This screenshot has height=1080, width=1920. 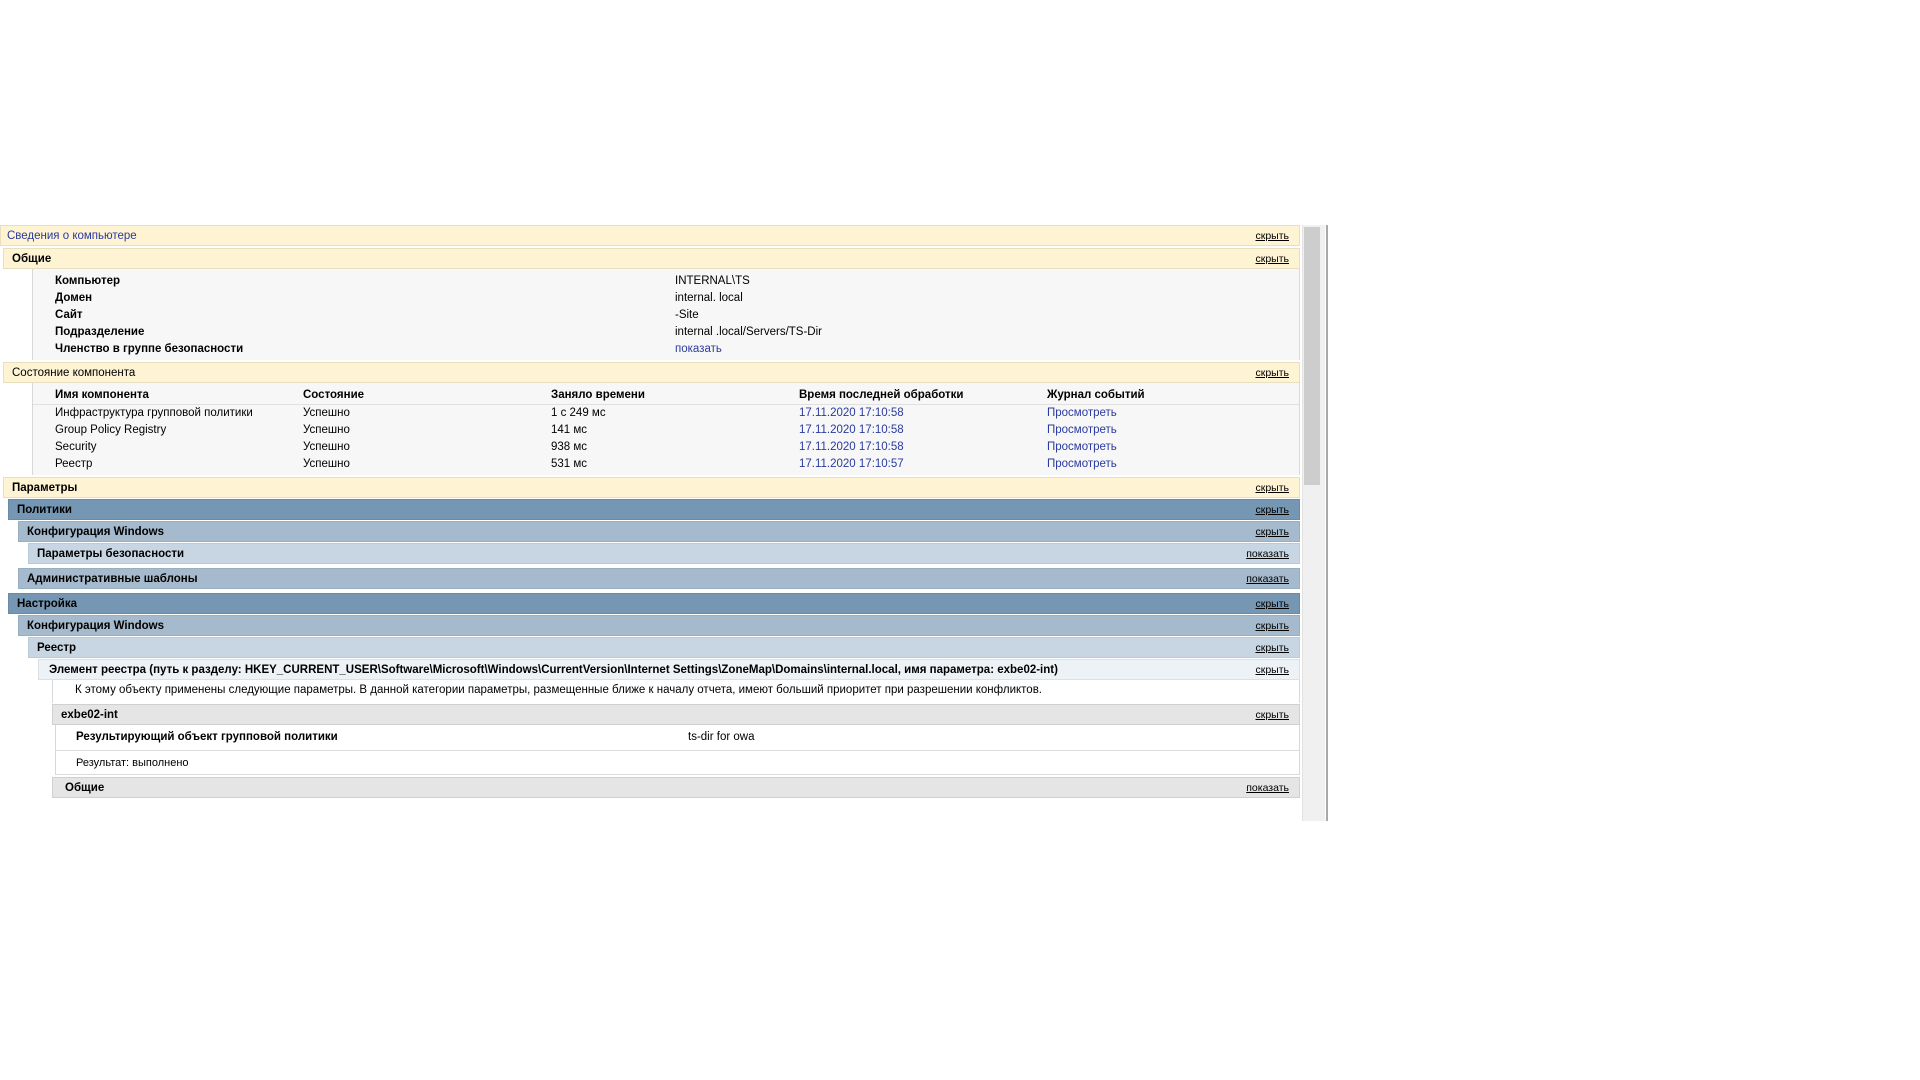 What do you see at coordinates (95, 531) in the screenshot?
I see `policies-windows-config-title: Конфигурация Windows` at bounding box center [95, 531].